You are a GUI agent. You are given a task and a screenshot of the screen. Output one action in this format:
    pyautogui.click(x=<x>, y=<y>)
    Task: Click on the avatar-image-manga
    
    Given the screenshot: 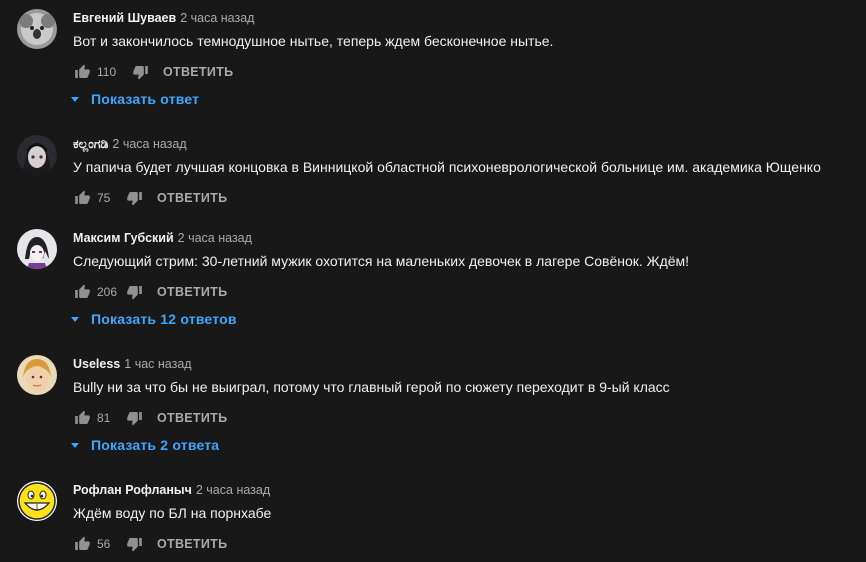 What is the action you would take?
    pyautogui.click(x=37, y=249)
    